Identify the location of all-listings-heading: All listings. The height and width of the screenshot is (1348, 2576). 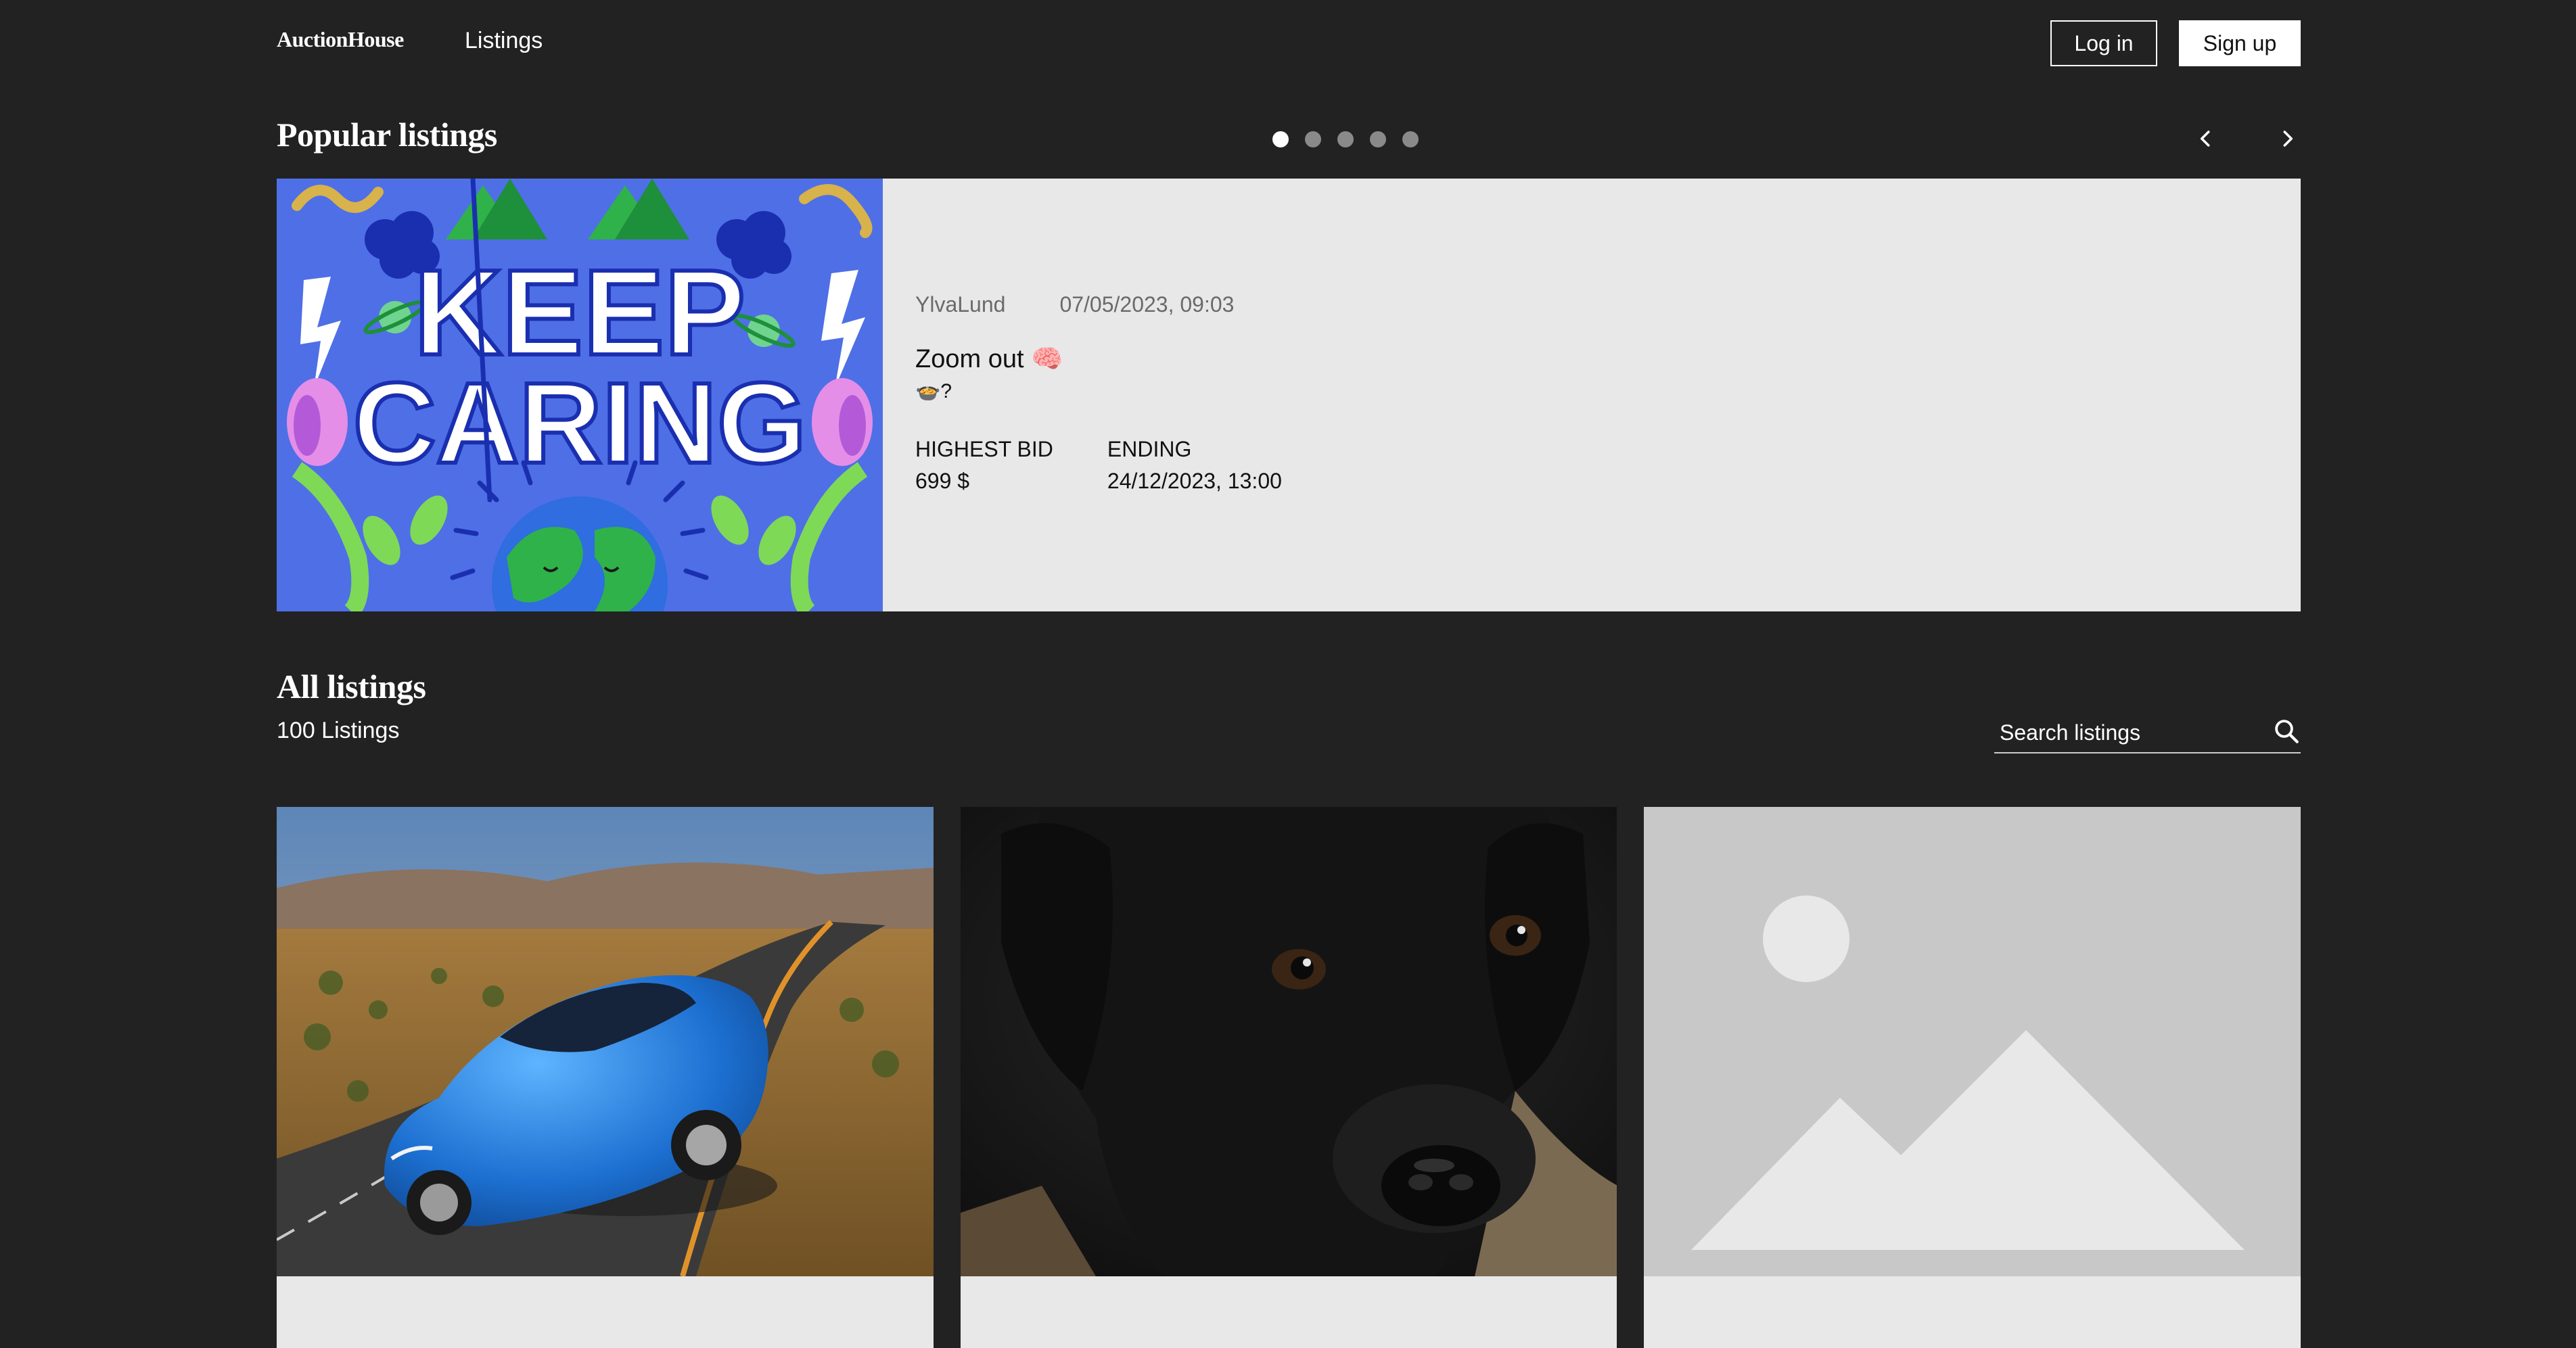
(351, 687).